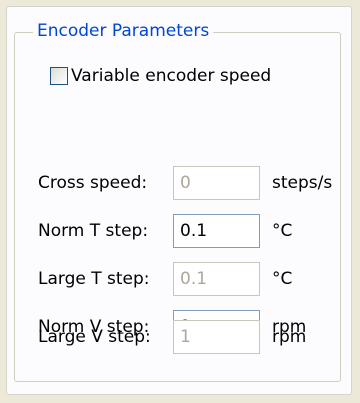  I want to click on norm-t-step-label: Norm T step:, so click(93, 231).